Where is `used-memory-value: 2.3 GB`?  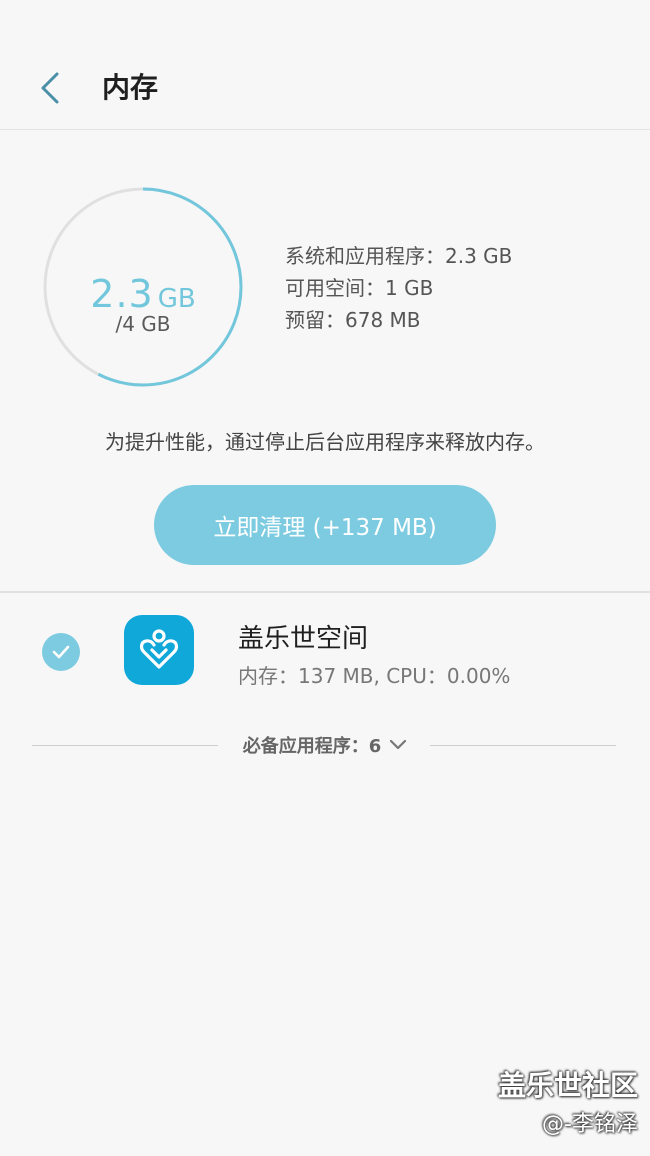
used-memory-value: 2.3 GB is located at coordinates (143, 294).